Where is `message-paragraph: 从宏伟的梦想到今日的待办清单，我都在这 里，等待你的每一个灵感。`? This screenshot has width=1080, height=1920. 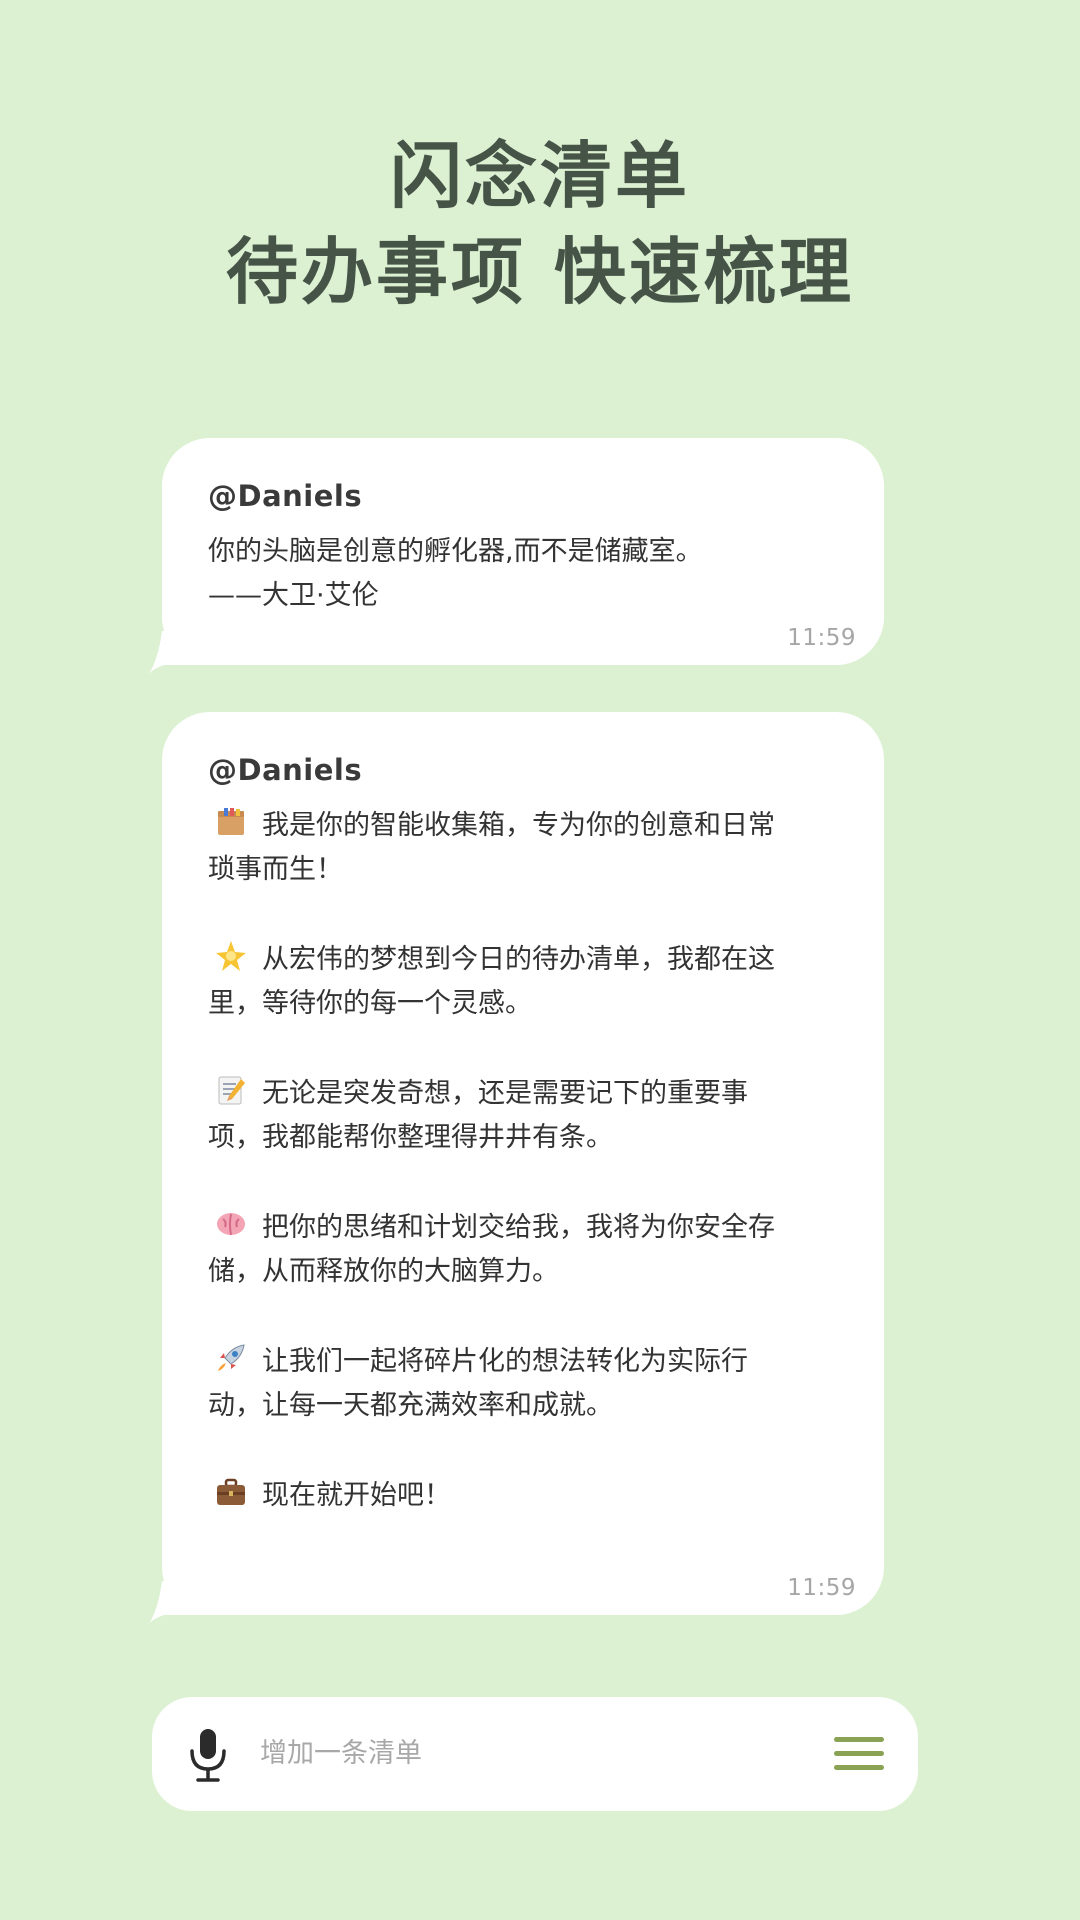
message-paragraph: 从宏伟的梦想到今日的待办清单，我都在这 里，等待你的每一个灵感。 is located at coordinates (523, 982).